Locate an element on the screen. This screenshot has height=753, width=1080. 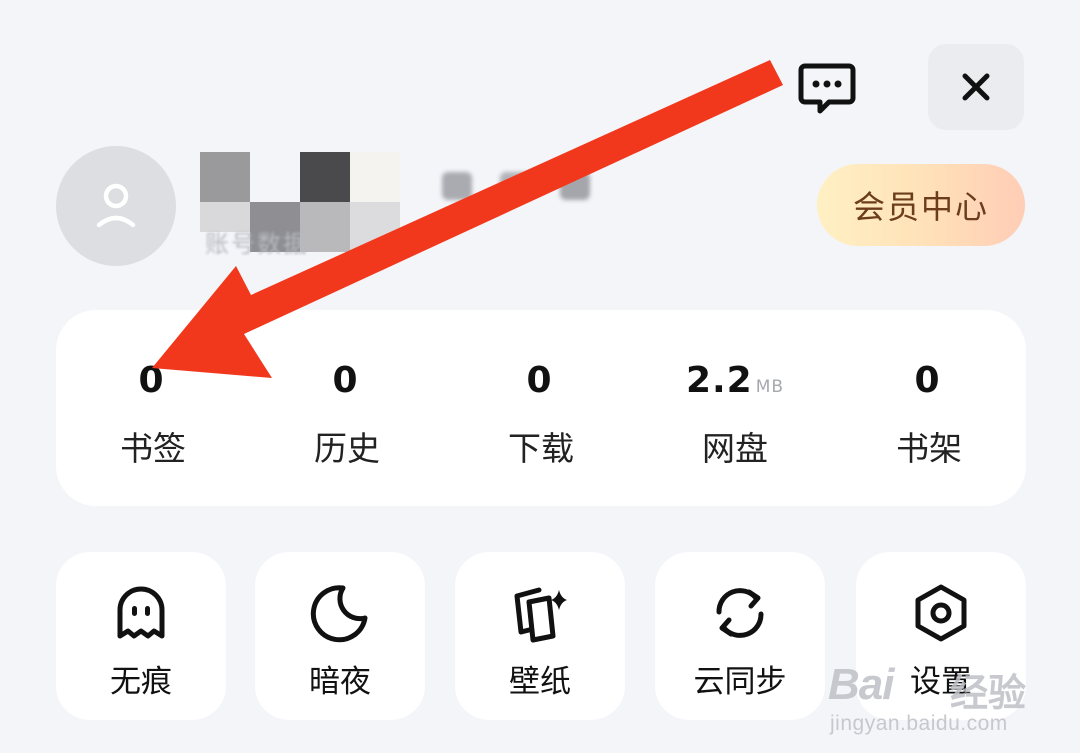
tool-cloud-sync: 云同步 is located at coordinates (740, 636).